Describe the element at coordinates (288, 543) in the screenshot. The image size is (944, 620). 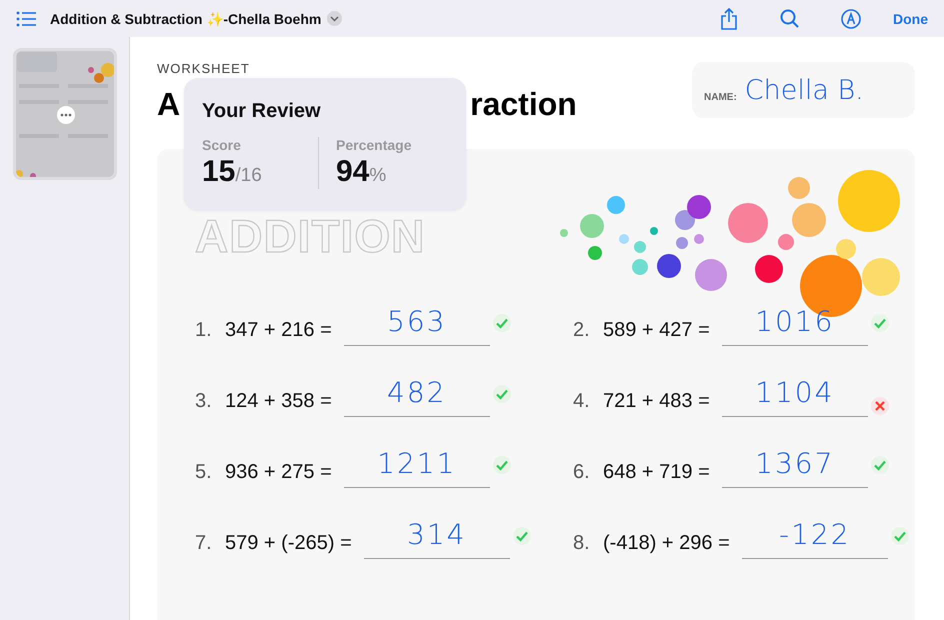
I see `problem-expression: 579 + (-265) =` at that location.